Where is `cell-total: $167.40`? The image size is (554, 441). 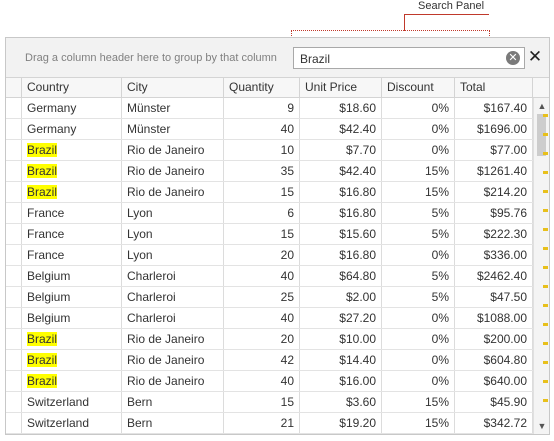
cell-total: $167.40 is located at coordinates (494, 108).